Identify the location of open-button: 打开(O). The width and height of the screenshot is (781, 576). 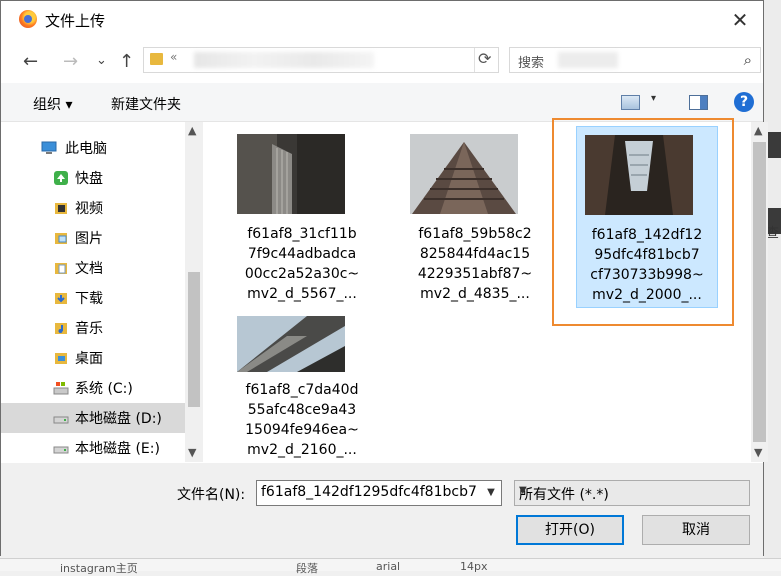
(570, 530).